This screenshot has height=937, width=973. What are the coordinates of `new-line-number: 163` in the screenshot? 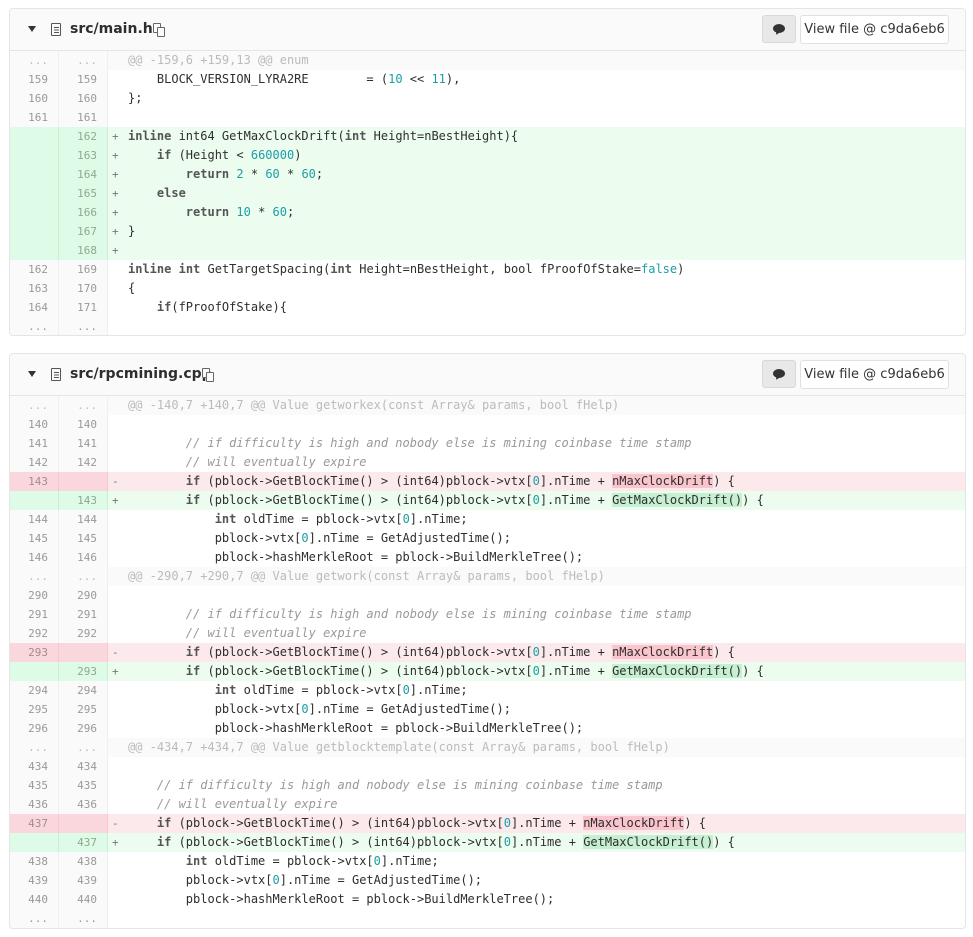 It's located at (83, 155).